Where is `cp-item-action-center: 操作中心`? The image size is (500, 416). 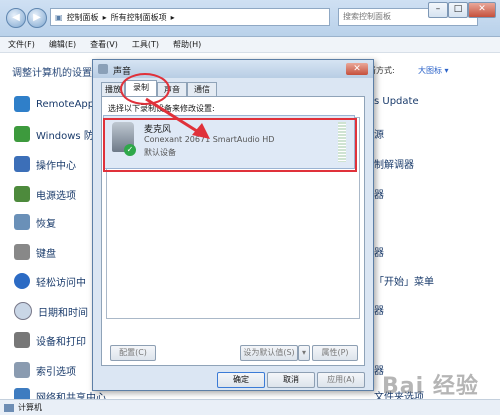 cp-item-action-center: 操作中心 is located at coordinates (45, 164).